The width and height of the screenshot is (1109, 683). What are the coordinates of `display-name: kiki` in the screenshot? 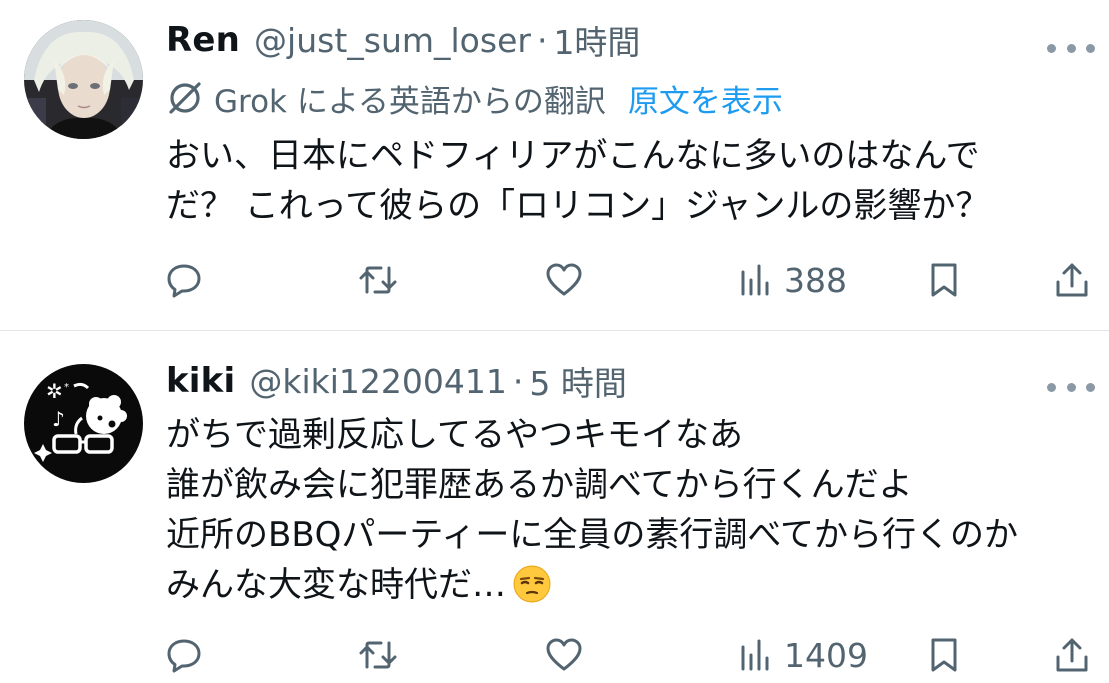 It's located at (200, 381).